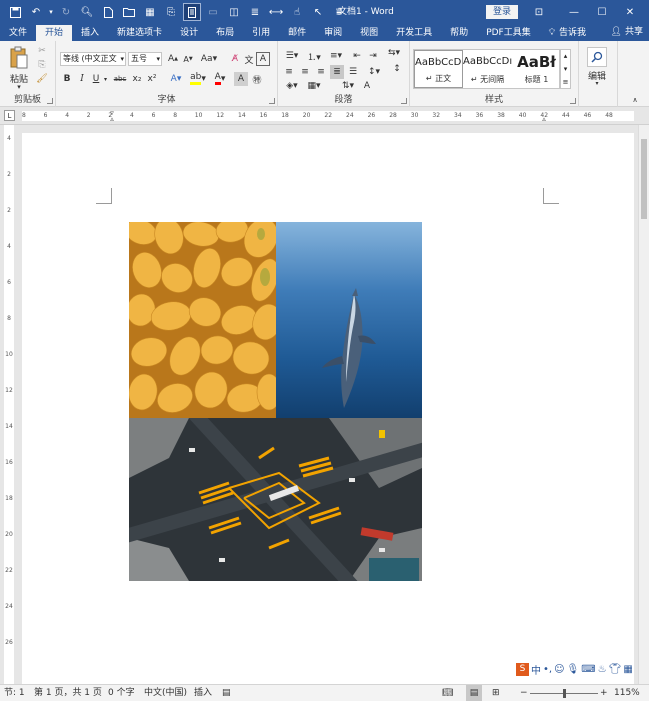 This screenshot has width=649, height=701. I want to click on font-name-select: 等线 (中文正文 ▾, so click(93, 59).